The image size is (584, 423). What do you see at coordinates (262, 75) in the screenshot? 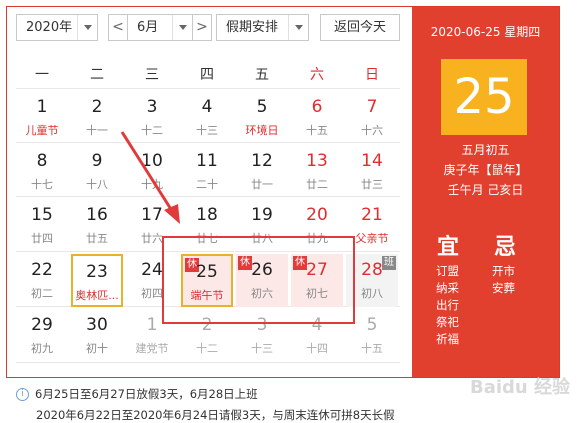
I see `weekday-label: 五` at bounding box center [262, 75].